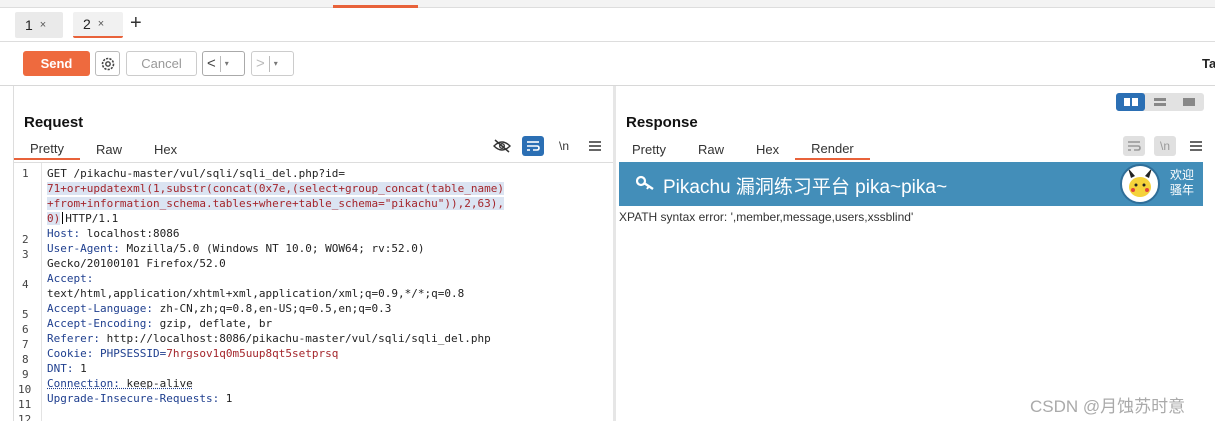 This screenshot has height=421, width=1215. What do you see at coordinates (25, 314) in the screenshot?
I see `line-number: 5` at bounding box center [25, 314].